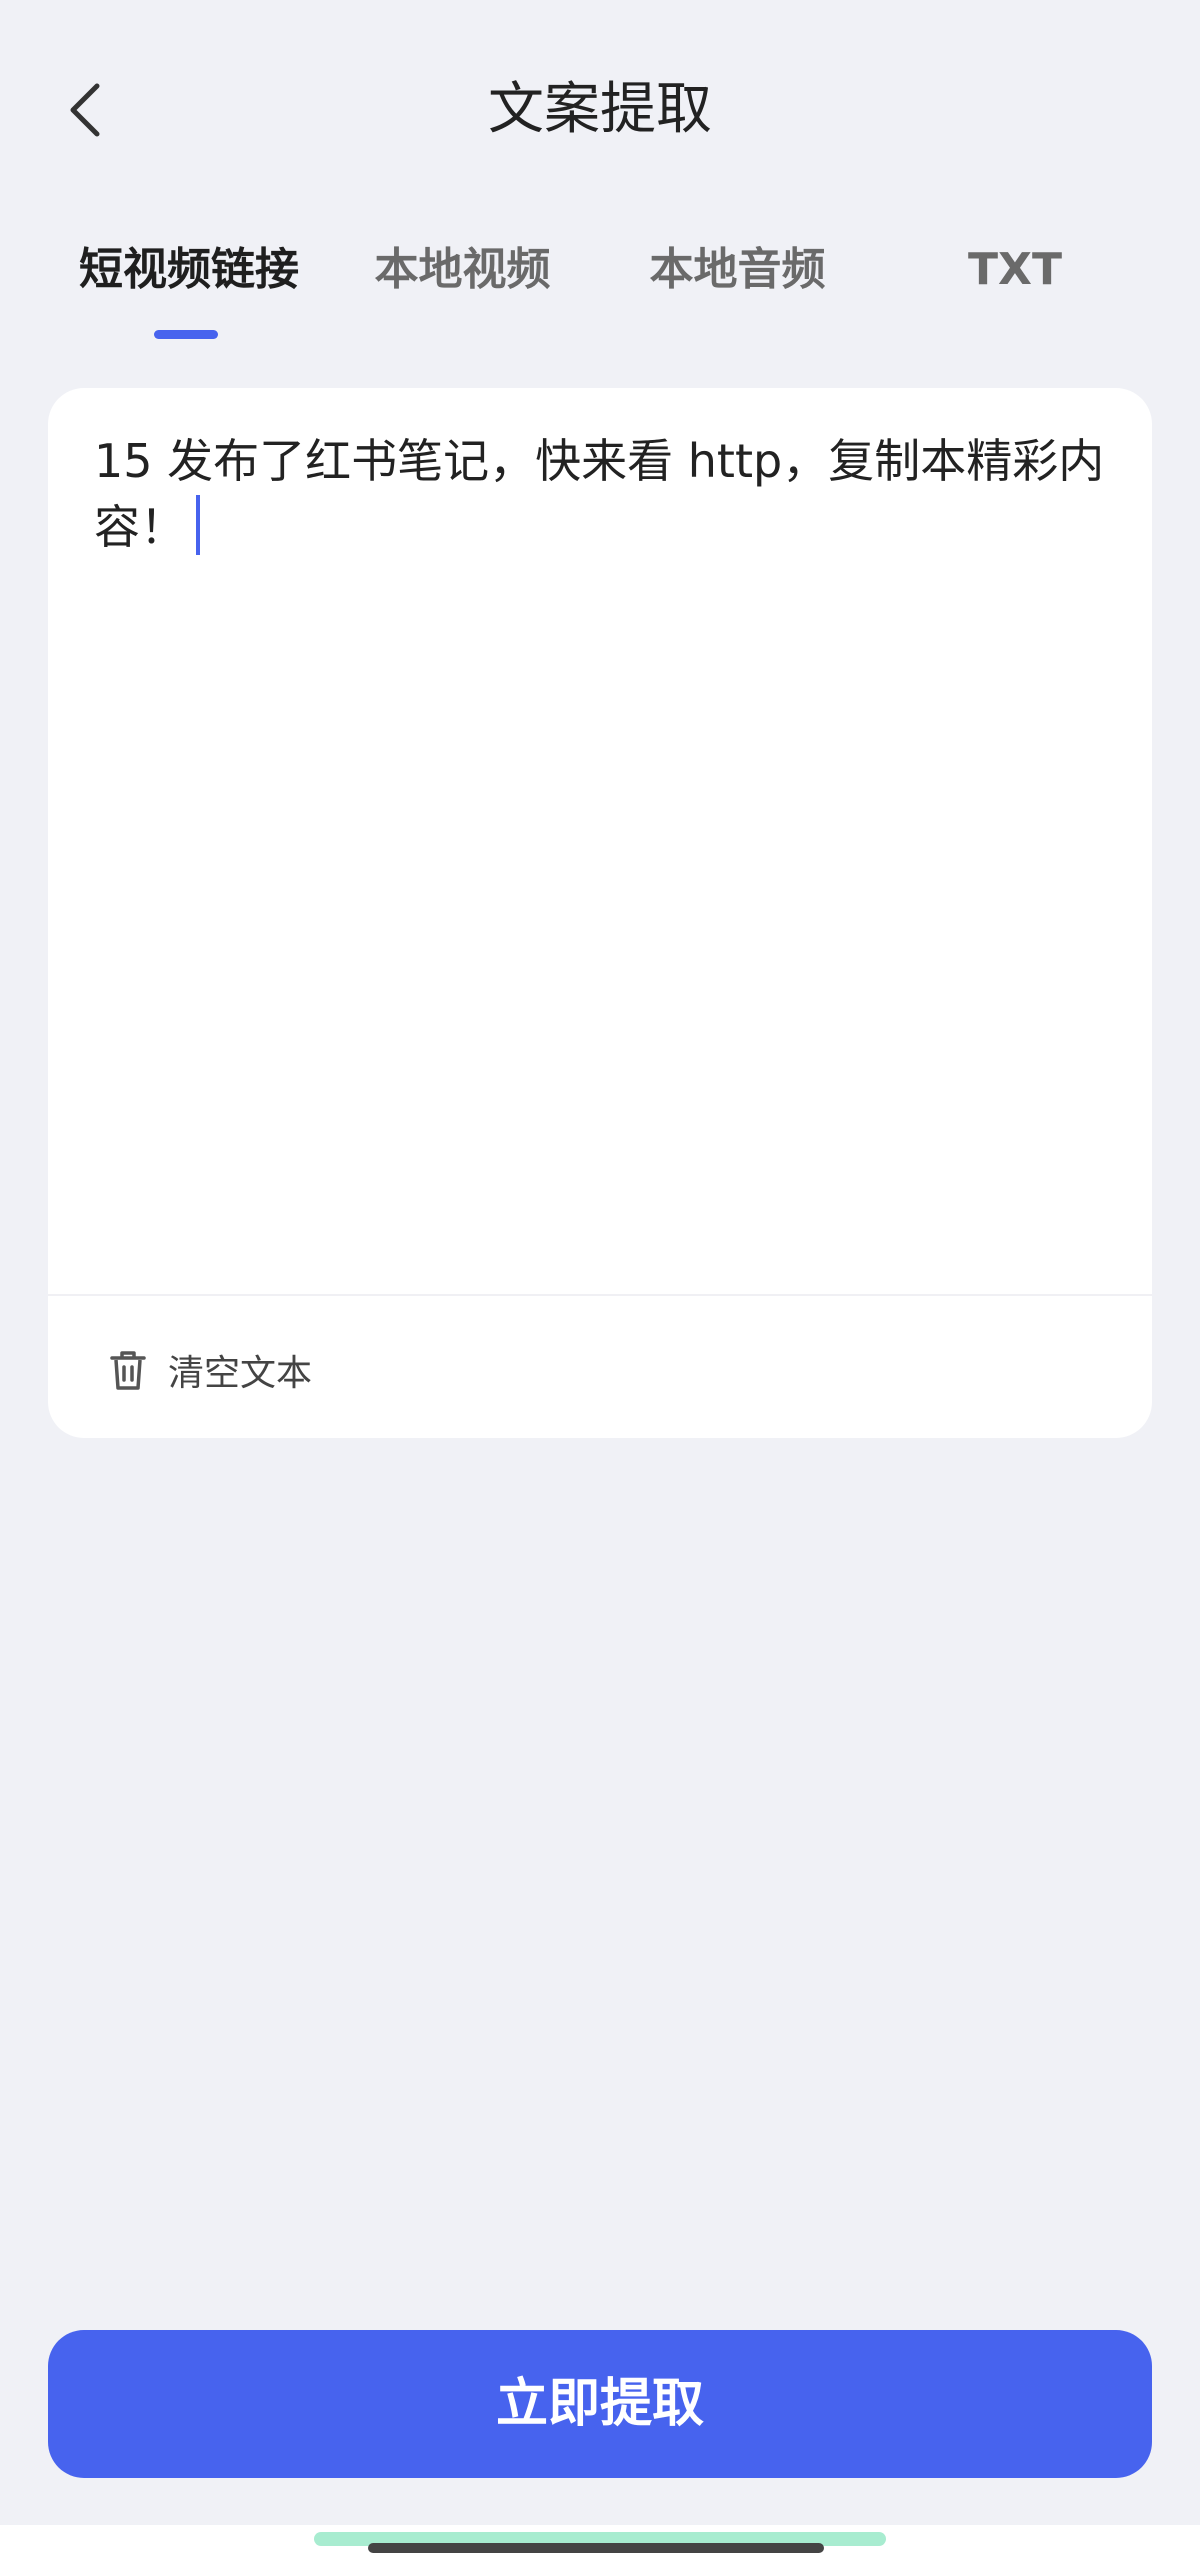  What do you see at coordinates (1015, 270) in the screenshot?
I see `tab-txt: TXT` at bounding box center [1015, 270].